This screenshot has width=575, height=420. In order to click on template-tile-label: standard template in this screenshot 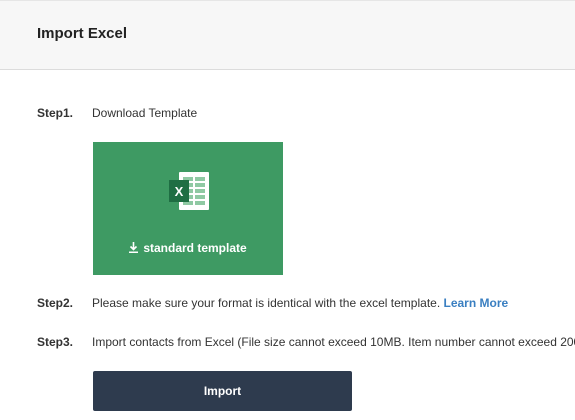, I will do `click(195, 248)`.